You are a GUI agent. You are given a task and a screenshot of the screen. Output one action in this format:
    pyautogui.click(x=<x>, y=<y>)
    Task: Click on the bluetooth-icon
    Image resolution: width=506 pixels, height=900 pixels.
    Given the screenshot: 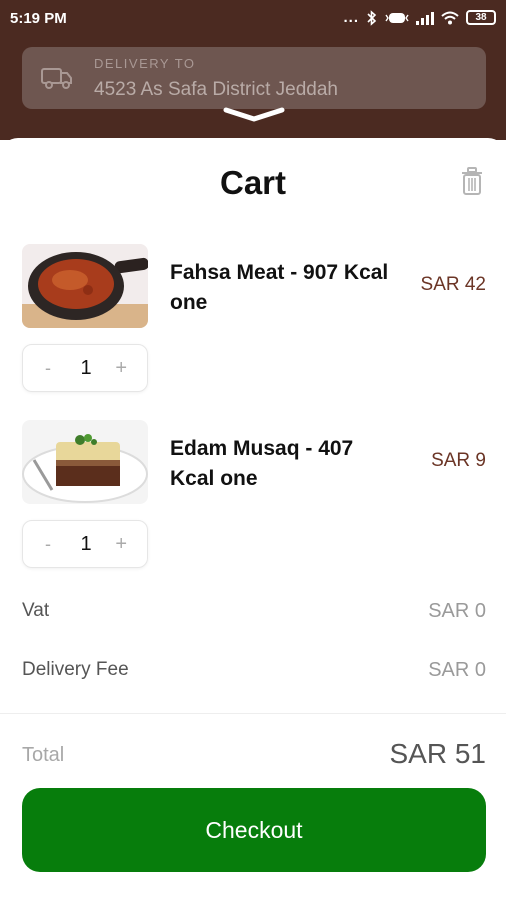 What is the action you would take?
    pyautogui.click(x=372, y=17)
    